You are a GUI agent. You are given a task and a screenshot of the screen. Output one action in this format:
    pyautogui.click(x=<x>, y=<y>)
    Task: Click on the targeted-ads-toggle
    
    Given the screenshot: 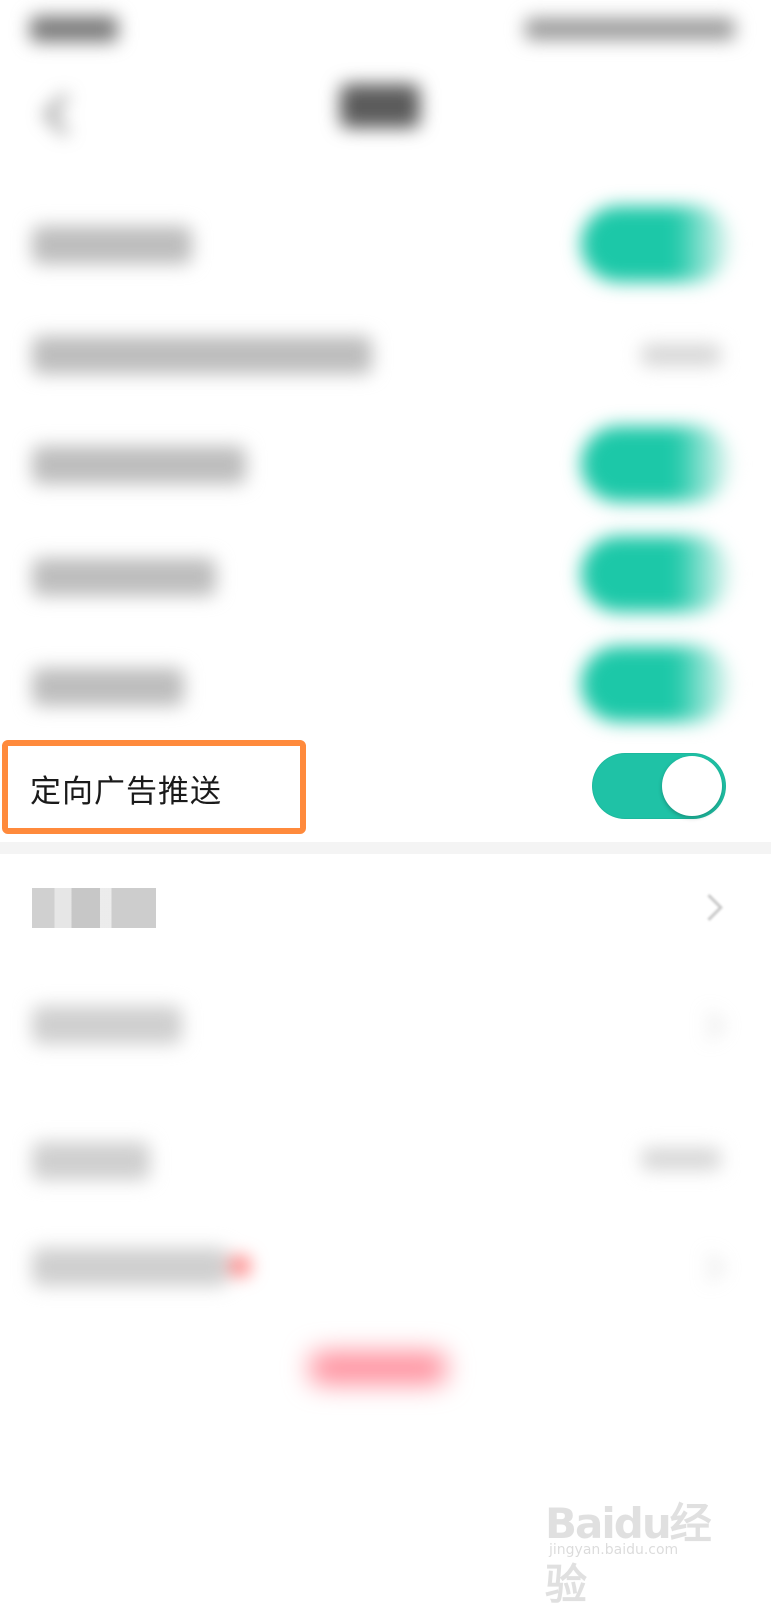 What is the action you would take?
    pyautogui.click(x=659, y=786)
    